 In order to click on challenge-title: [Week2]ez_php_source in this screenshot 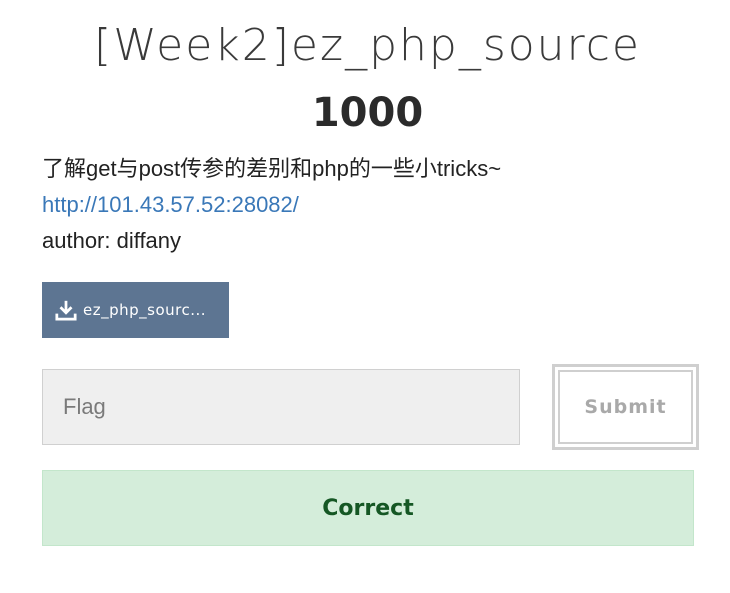, I will do `click(367, 45)`.